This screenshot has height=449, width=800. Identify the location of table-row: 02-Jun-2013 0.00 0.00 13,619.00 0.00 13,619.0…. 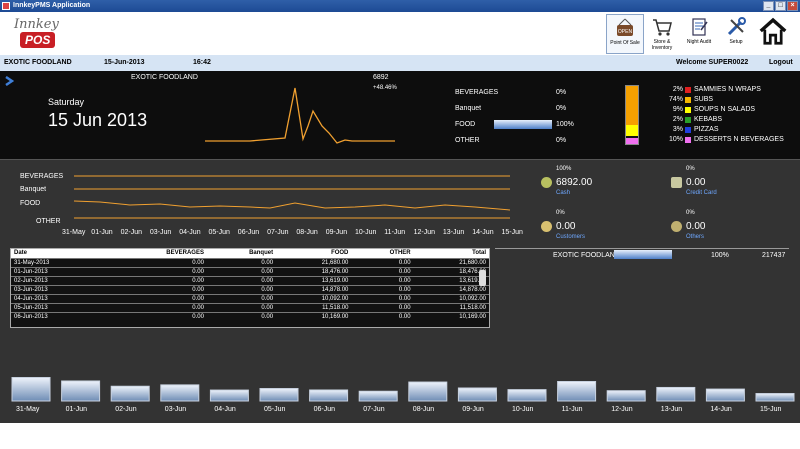
(250, 280).